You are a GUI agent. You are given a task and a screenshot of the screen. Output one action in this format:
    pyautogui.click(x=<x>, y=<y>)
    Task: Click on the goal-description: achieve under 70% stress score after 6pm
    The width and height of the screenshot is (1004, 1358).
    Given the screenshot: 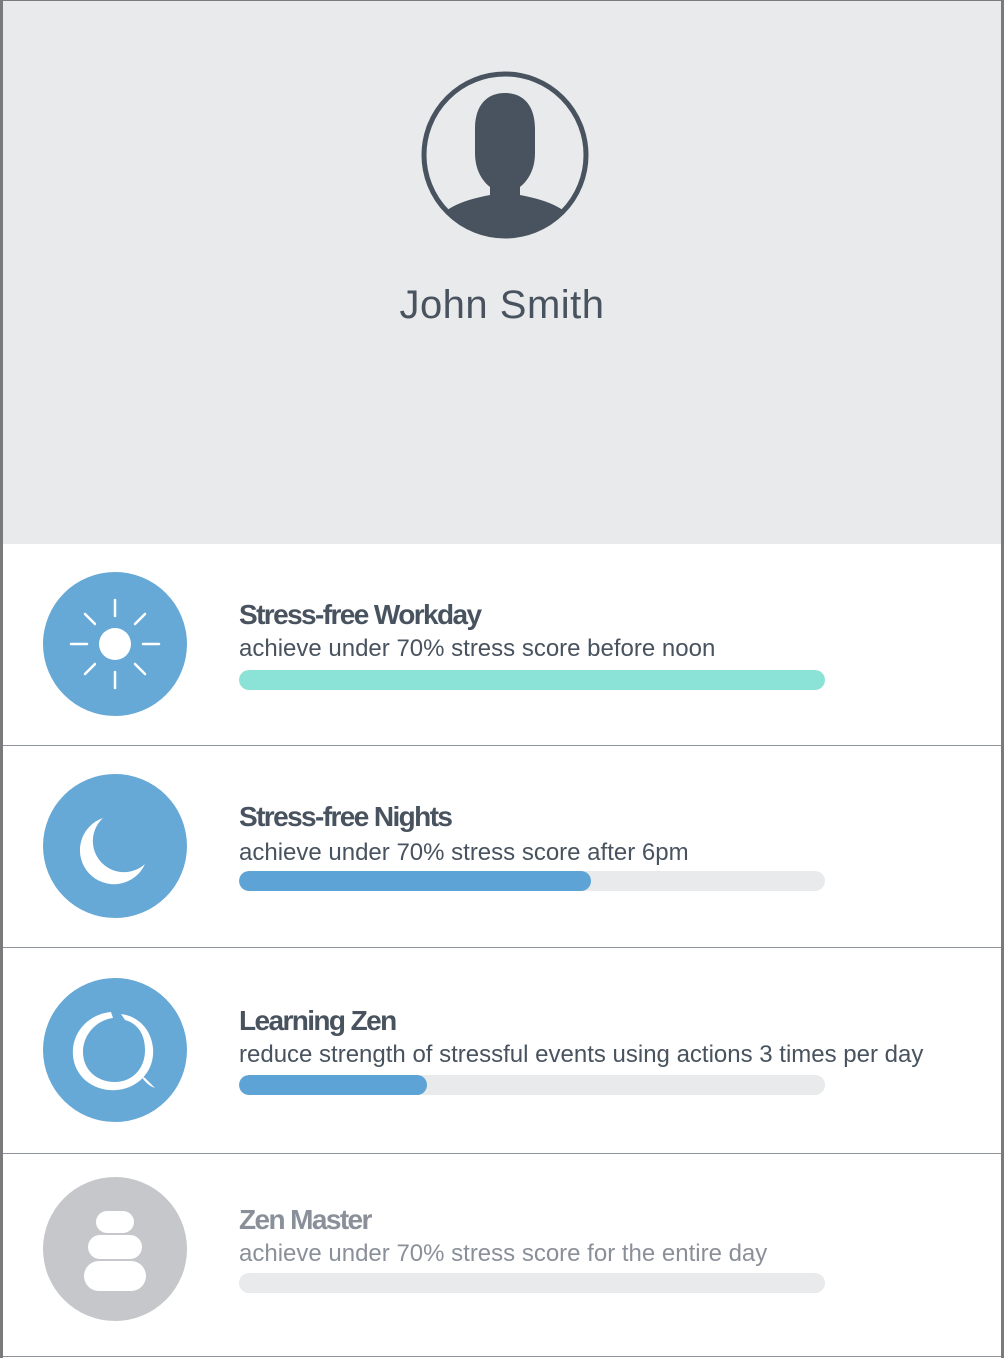 What is the action you would take?
    pyautogui.click(x=464, y=852)
    